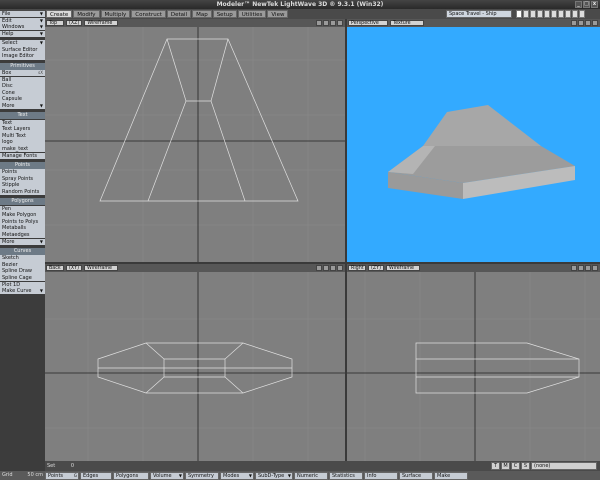  What do you see at coordinates (357, 268) in the screenshot?
I see `view-select: Right` at bounding box center [357, 268].